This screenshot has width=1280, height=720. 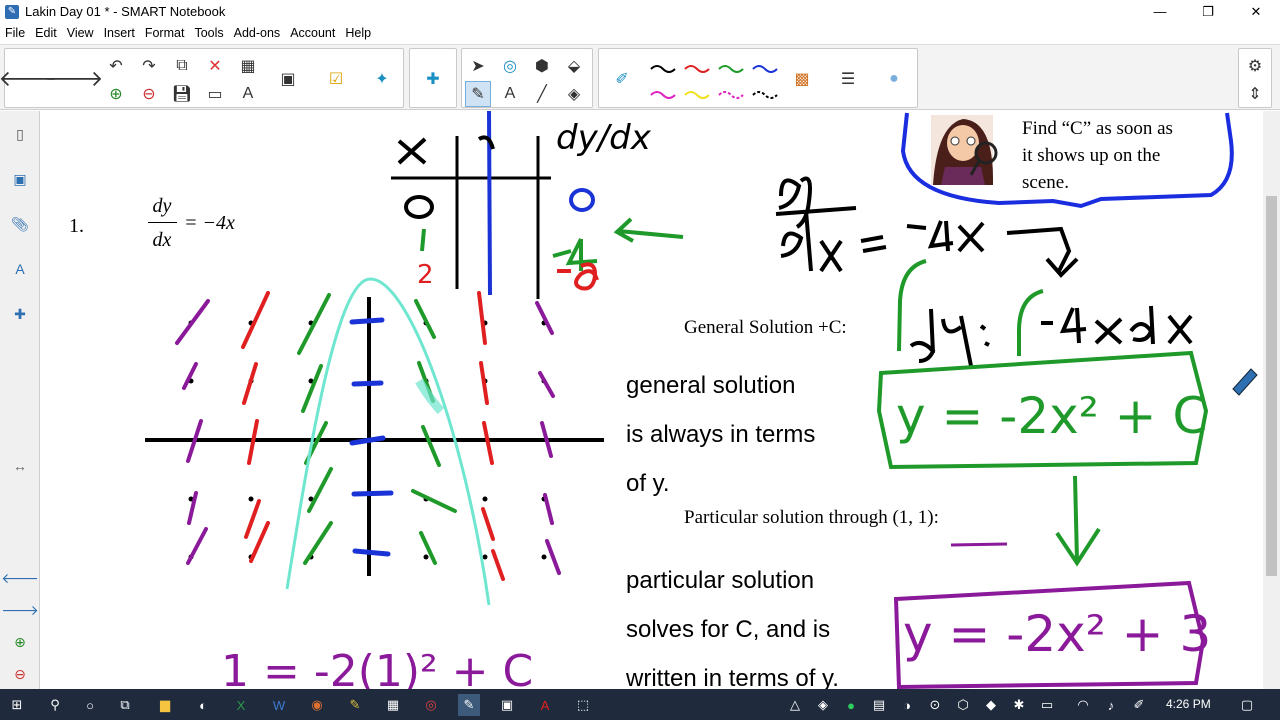 I want to click on forward-arrow-icon: 🡒, so click(x=74, y=79).